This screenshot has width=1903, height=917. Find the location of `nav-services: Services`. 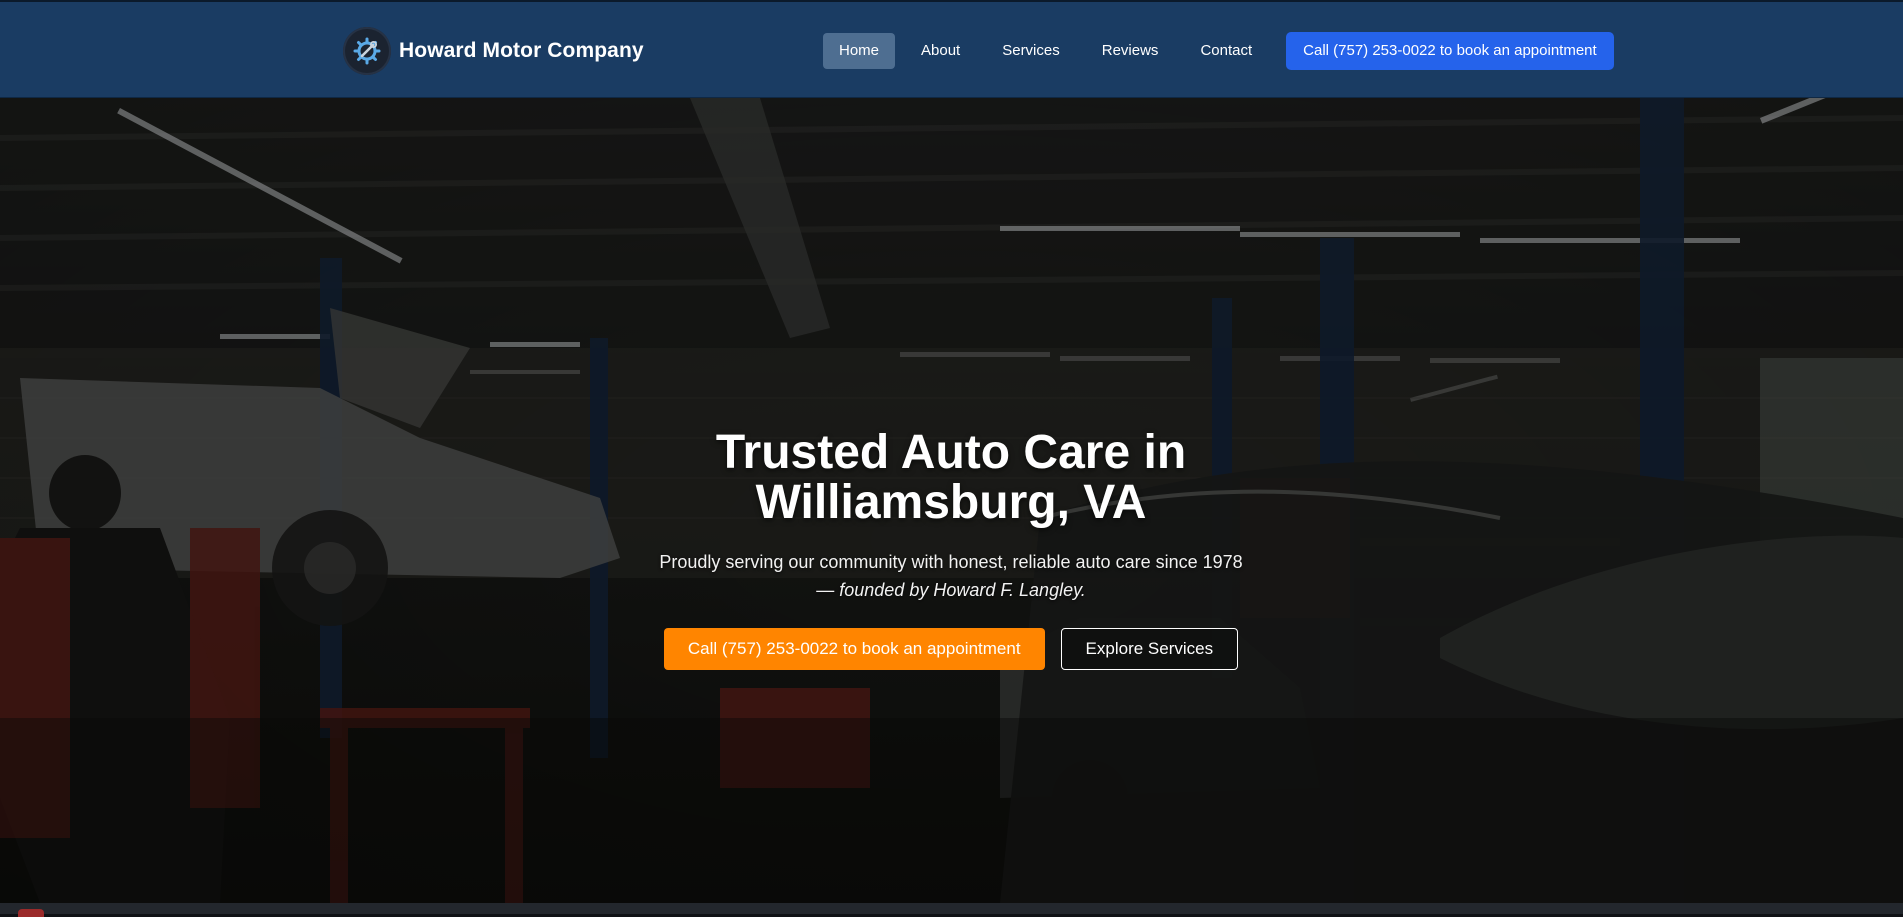

nav-services: Services is located at coordinates (1031, 51).